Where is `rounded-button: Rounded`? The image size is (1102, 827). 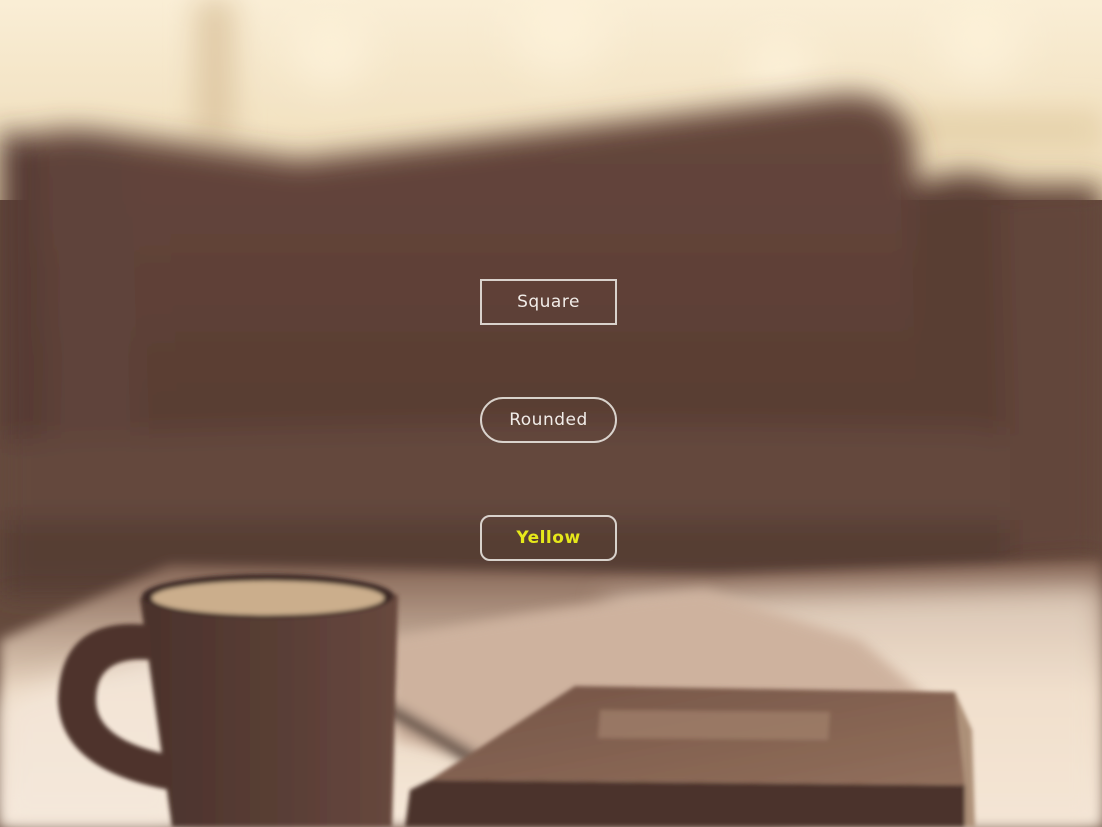
rounded-button: Rounded is located at coordinates (548, 420).